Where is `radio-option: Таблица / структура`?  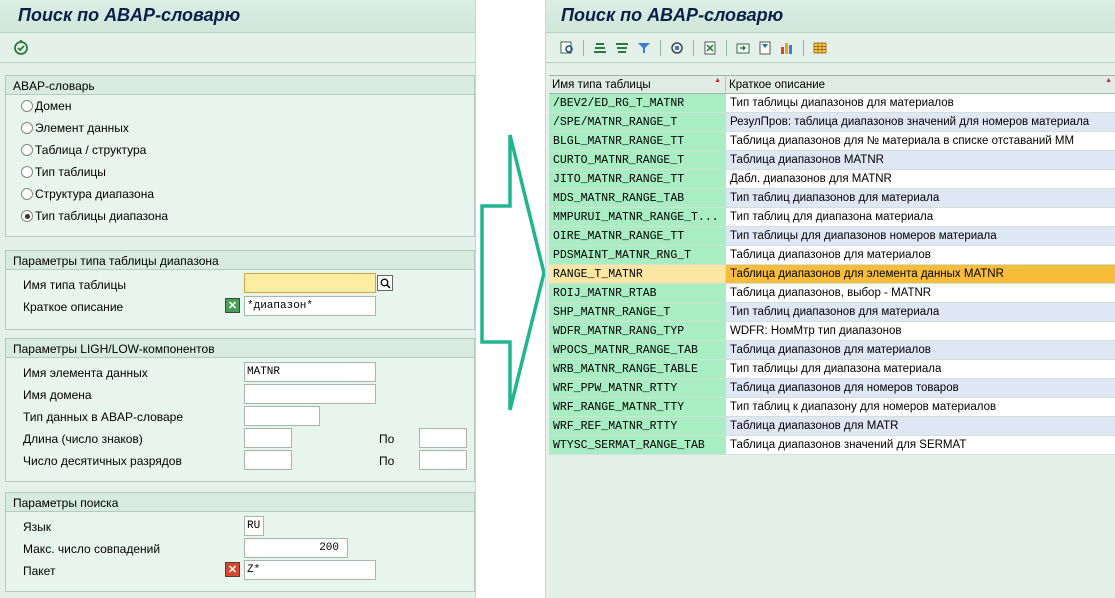 radio-option: Таблица / структура is located at coordinates (83, 150).